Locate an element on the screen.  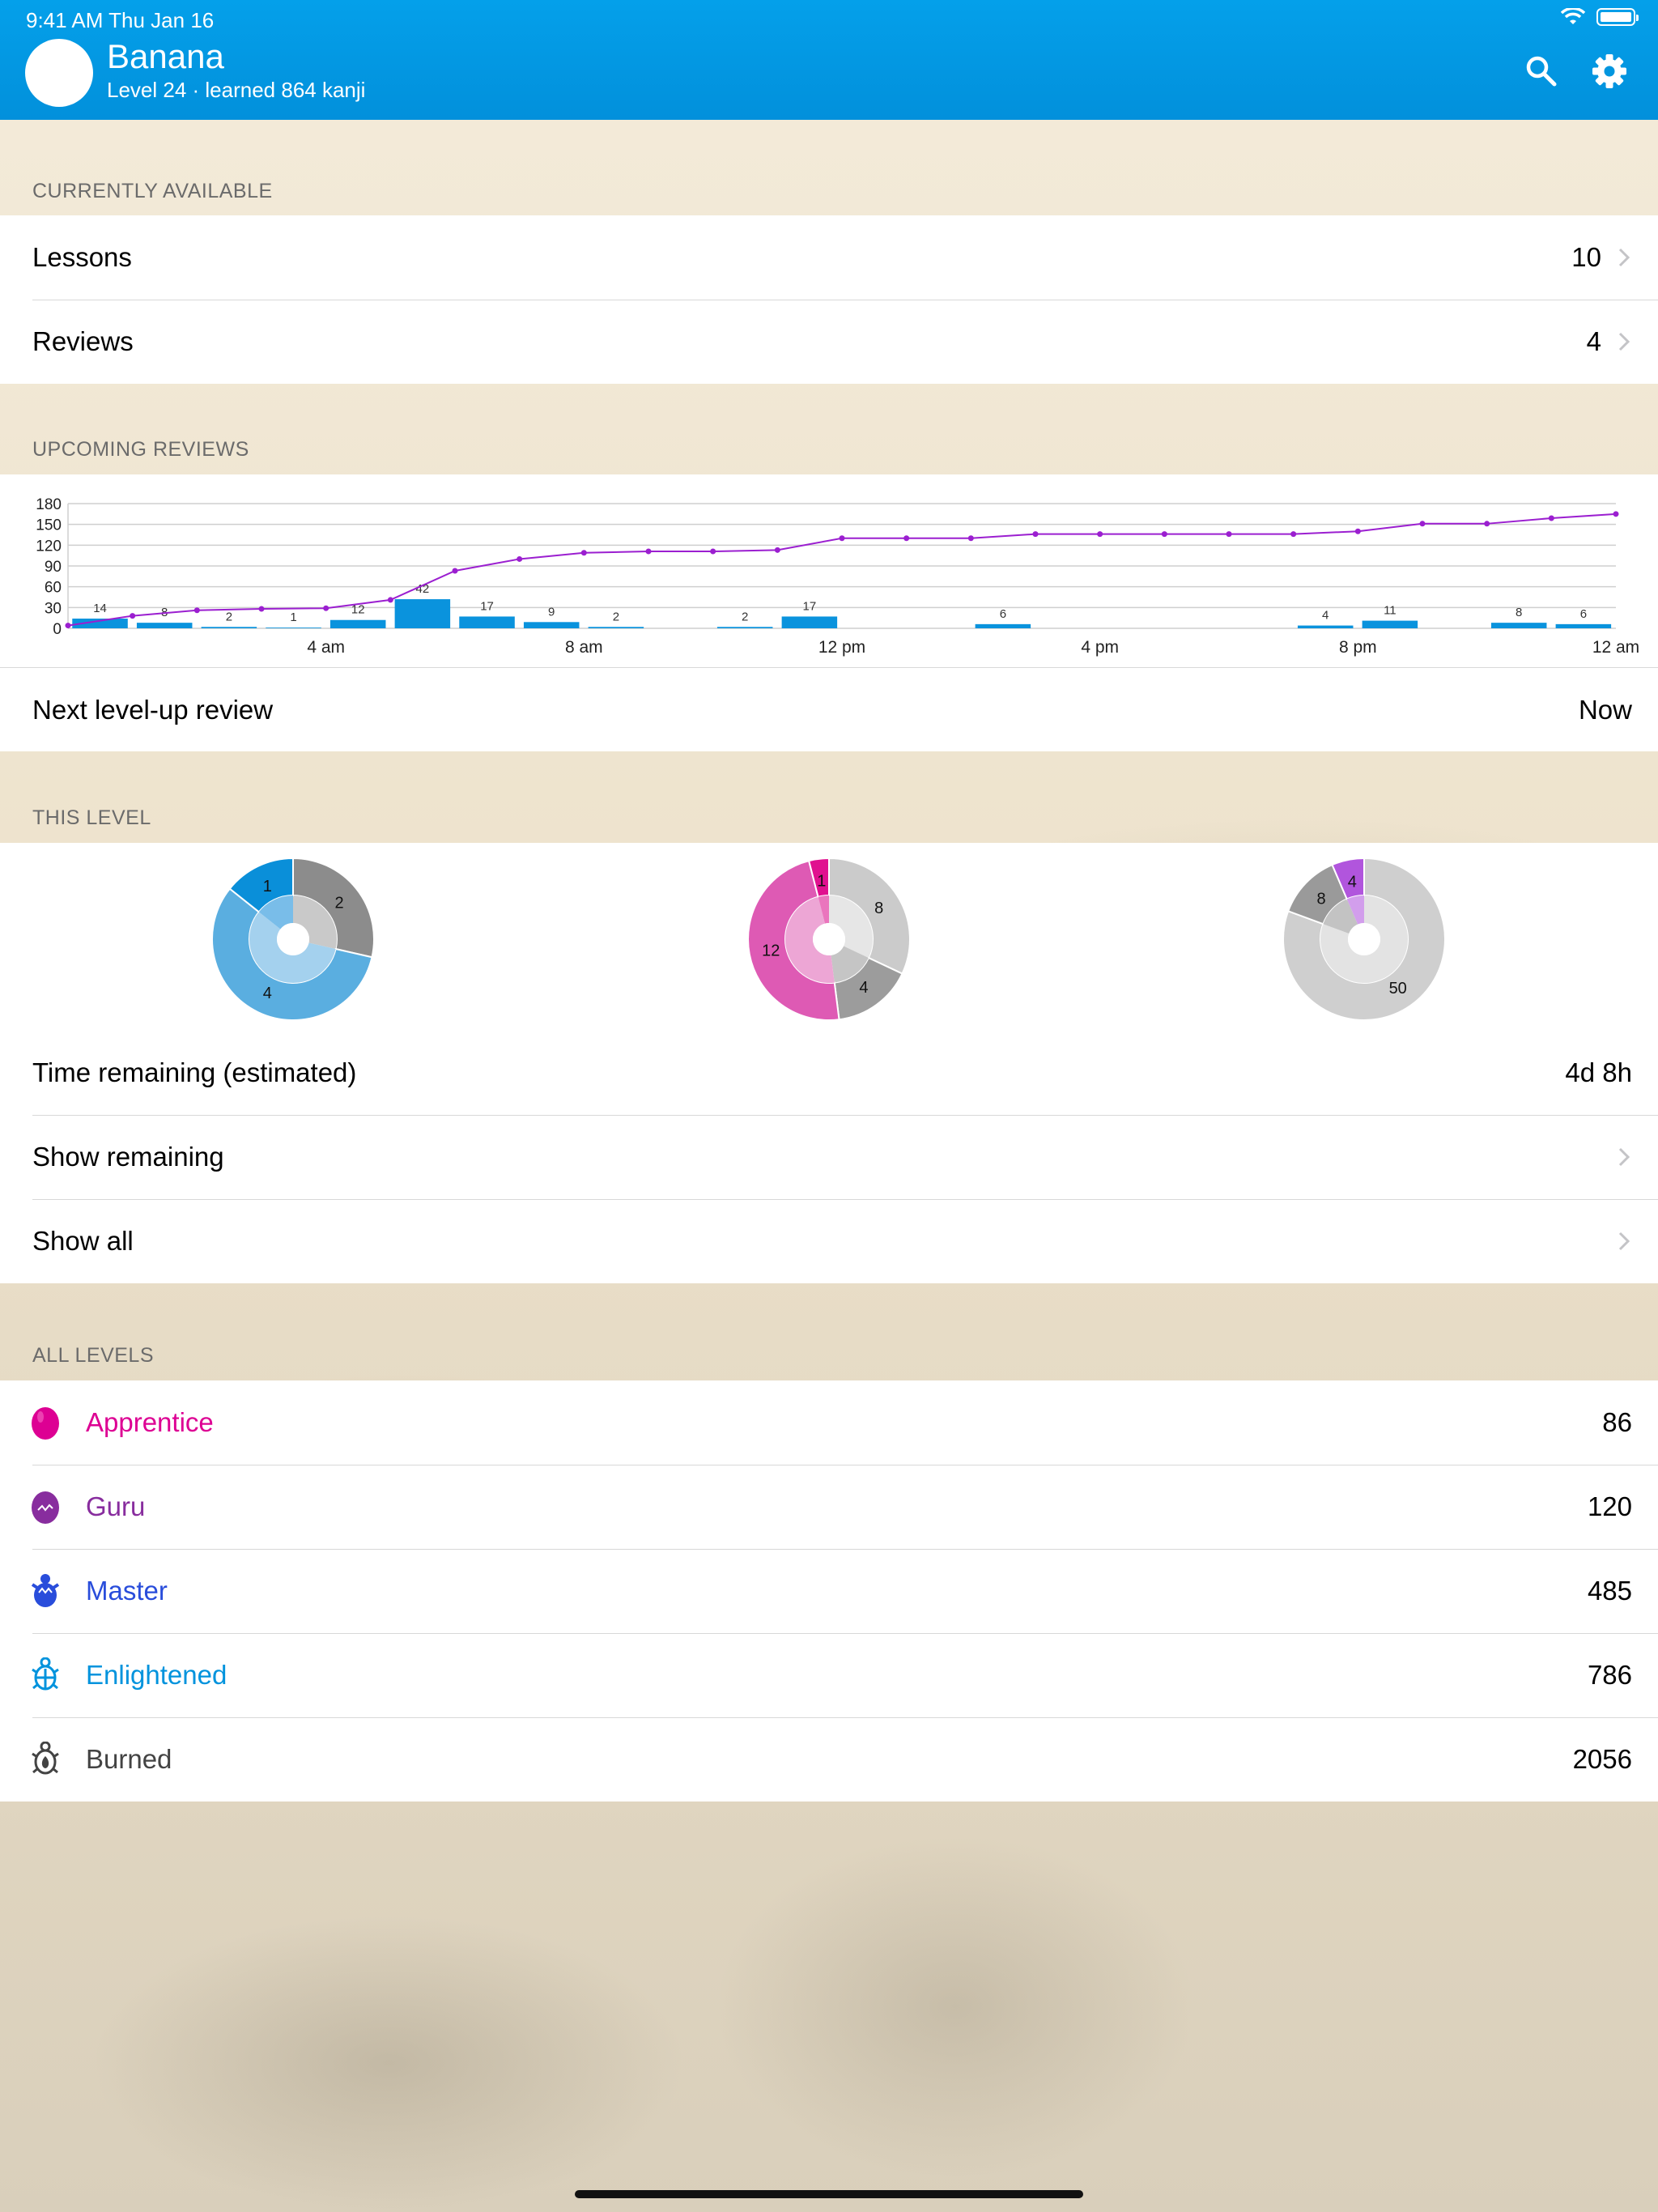
reviews-row: Reviews 4 is located at coordinates (829, 342).